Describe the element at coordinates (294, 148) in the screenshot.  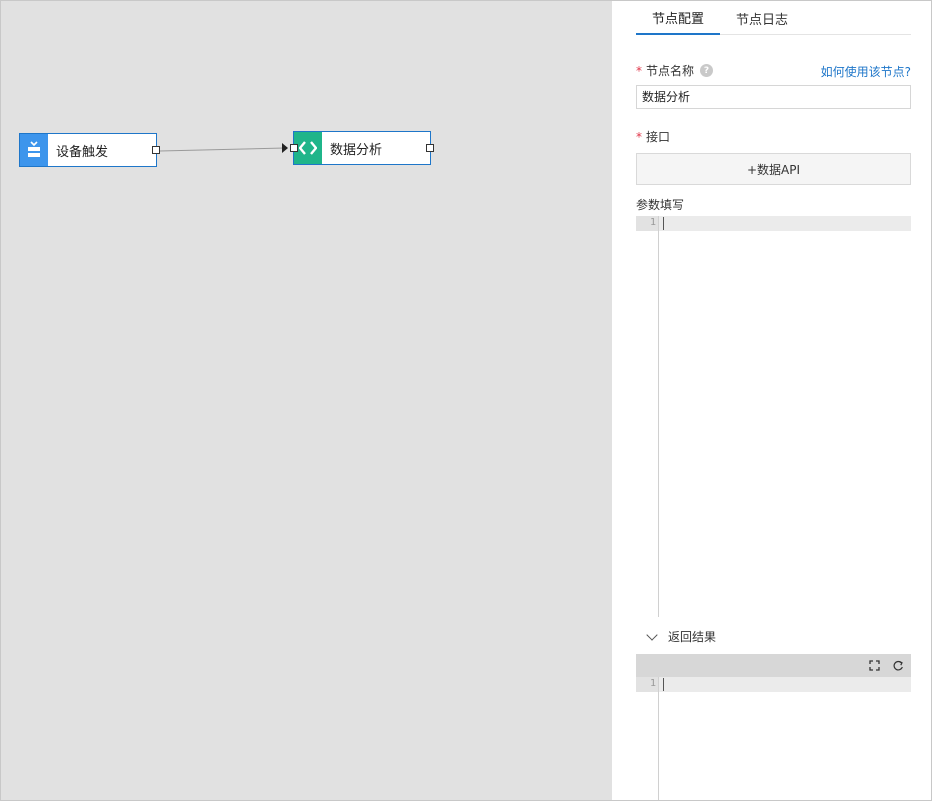
I see `input-port` at that location.